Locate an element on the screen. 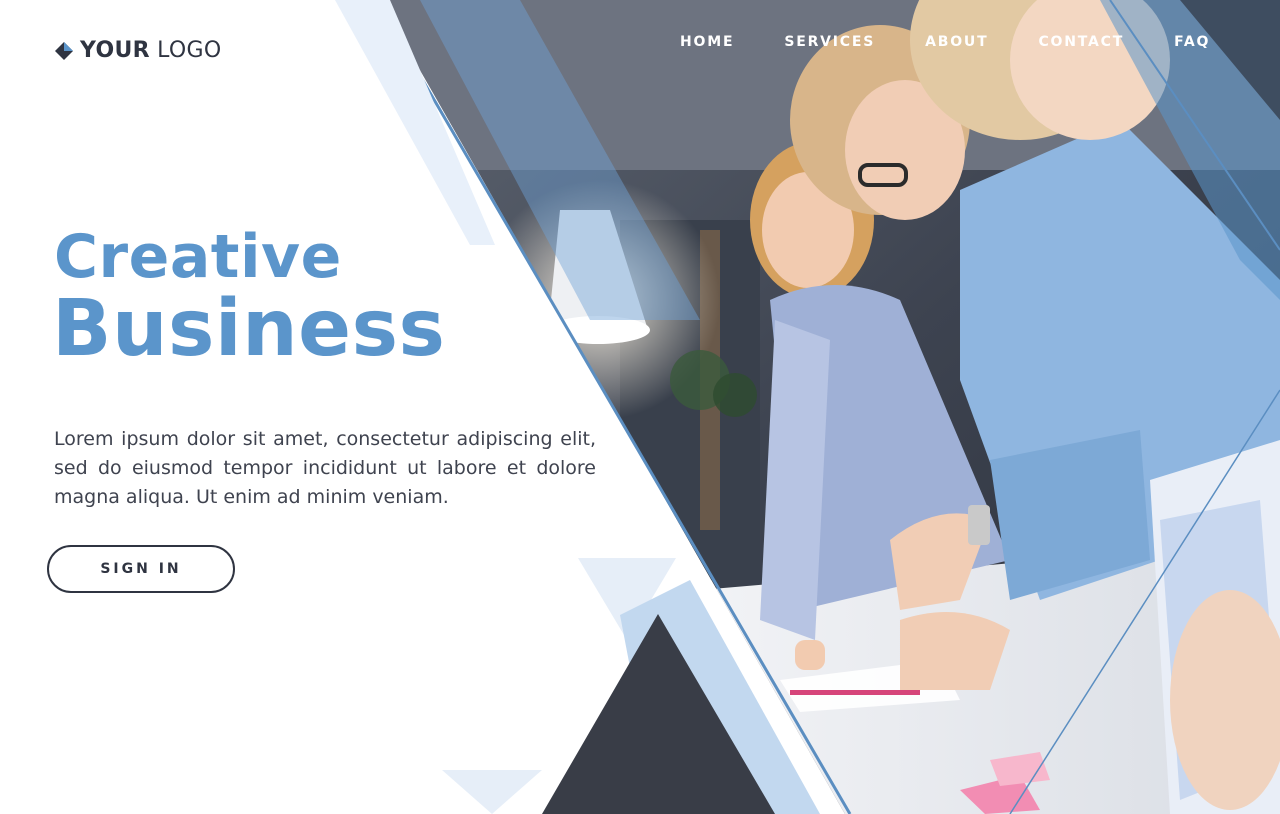 The width and height of the screenshot is (1280, 814). sign-in-button: SIGN IN is located at coordinates (141, 569).